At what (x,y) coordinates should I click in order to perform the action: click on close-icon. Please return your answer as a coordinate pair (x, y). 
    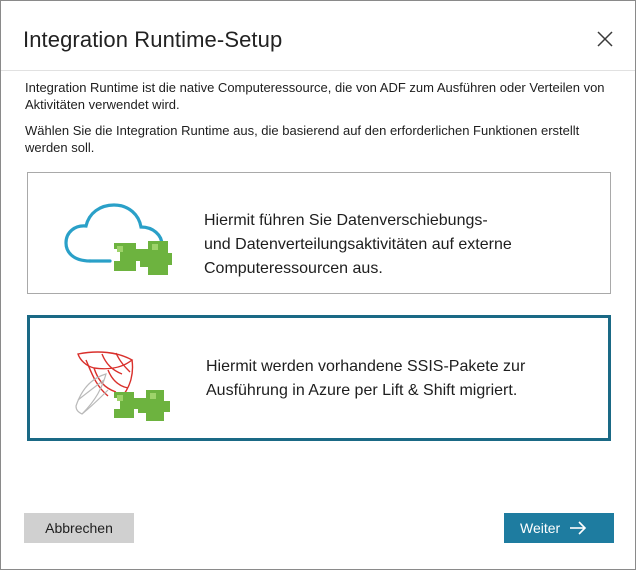
    Looking at the image, I should click on (605, 39).